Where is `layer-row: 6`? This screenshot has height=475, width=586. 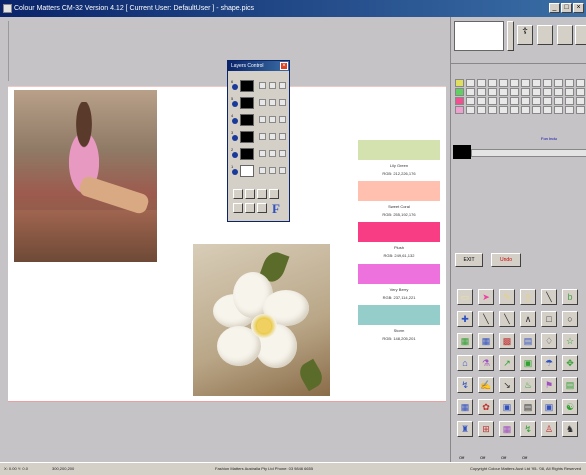
layer-row: 6 is located at coordinates (259, 86).